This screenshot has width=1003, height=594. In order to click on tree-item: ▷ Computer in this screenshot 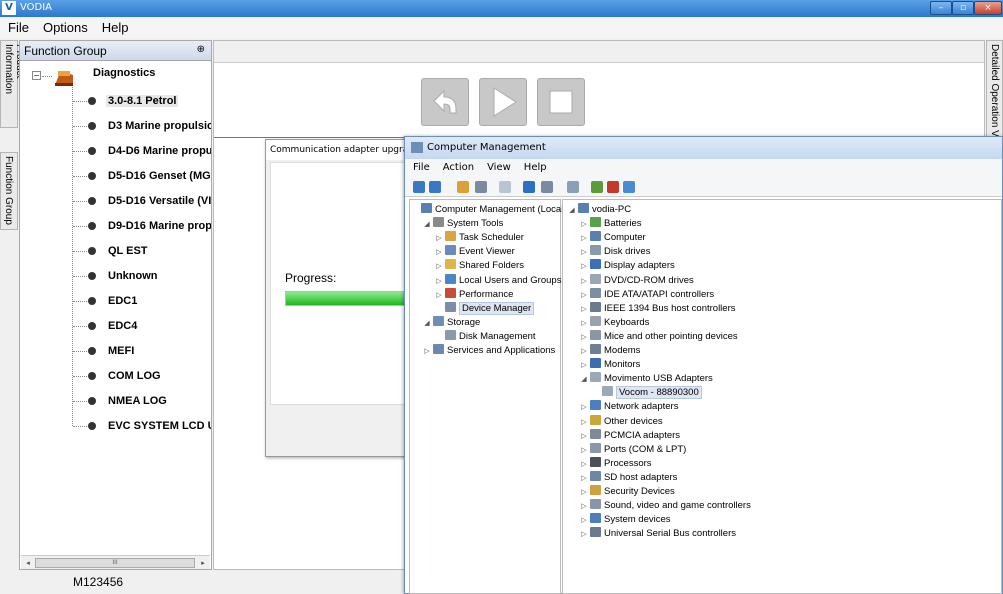, I will do `click(612, 238)`.